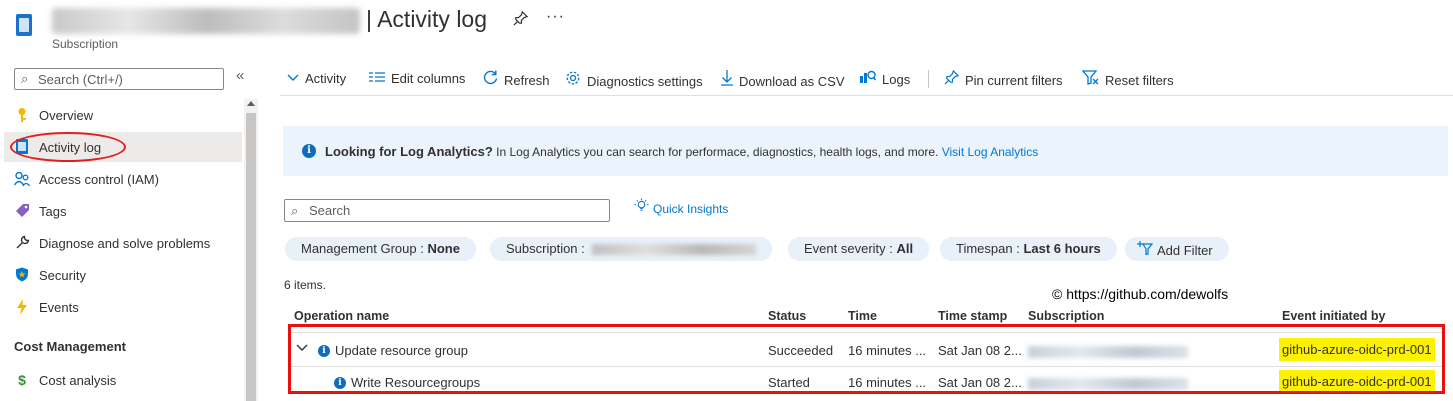  What do you see at coordinates (862, 316) in the screenshot?
I see `column-header-time: Time` at bounding box center [862, 316].